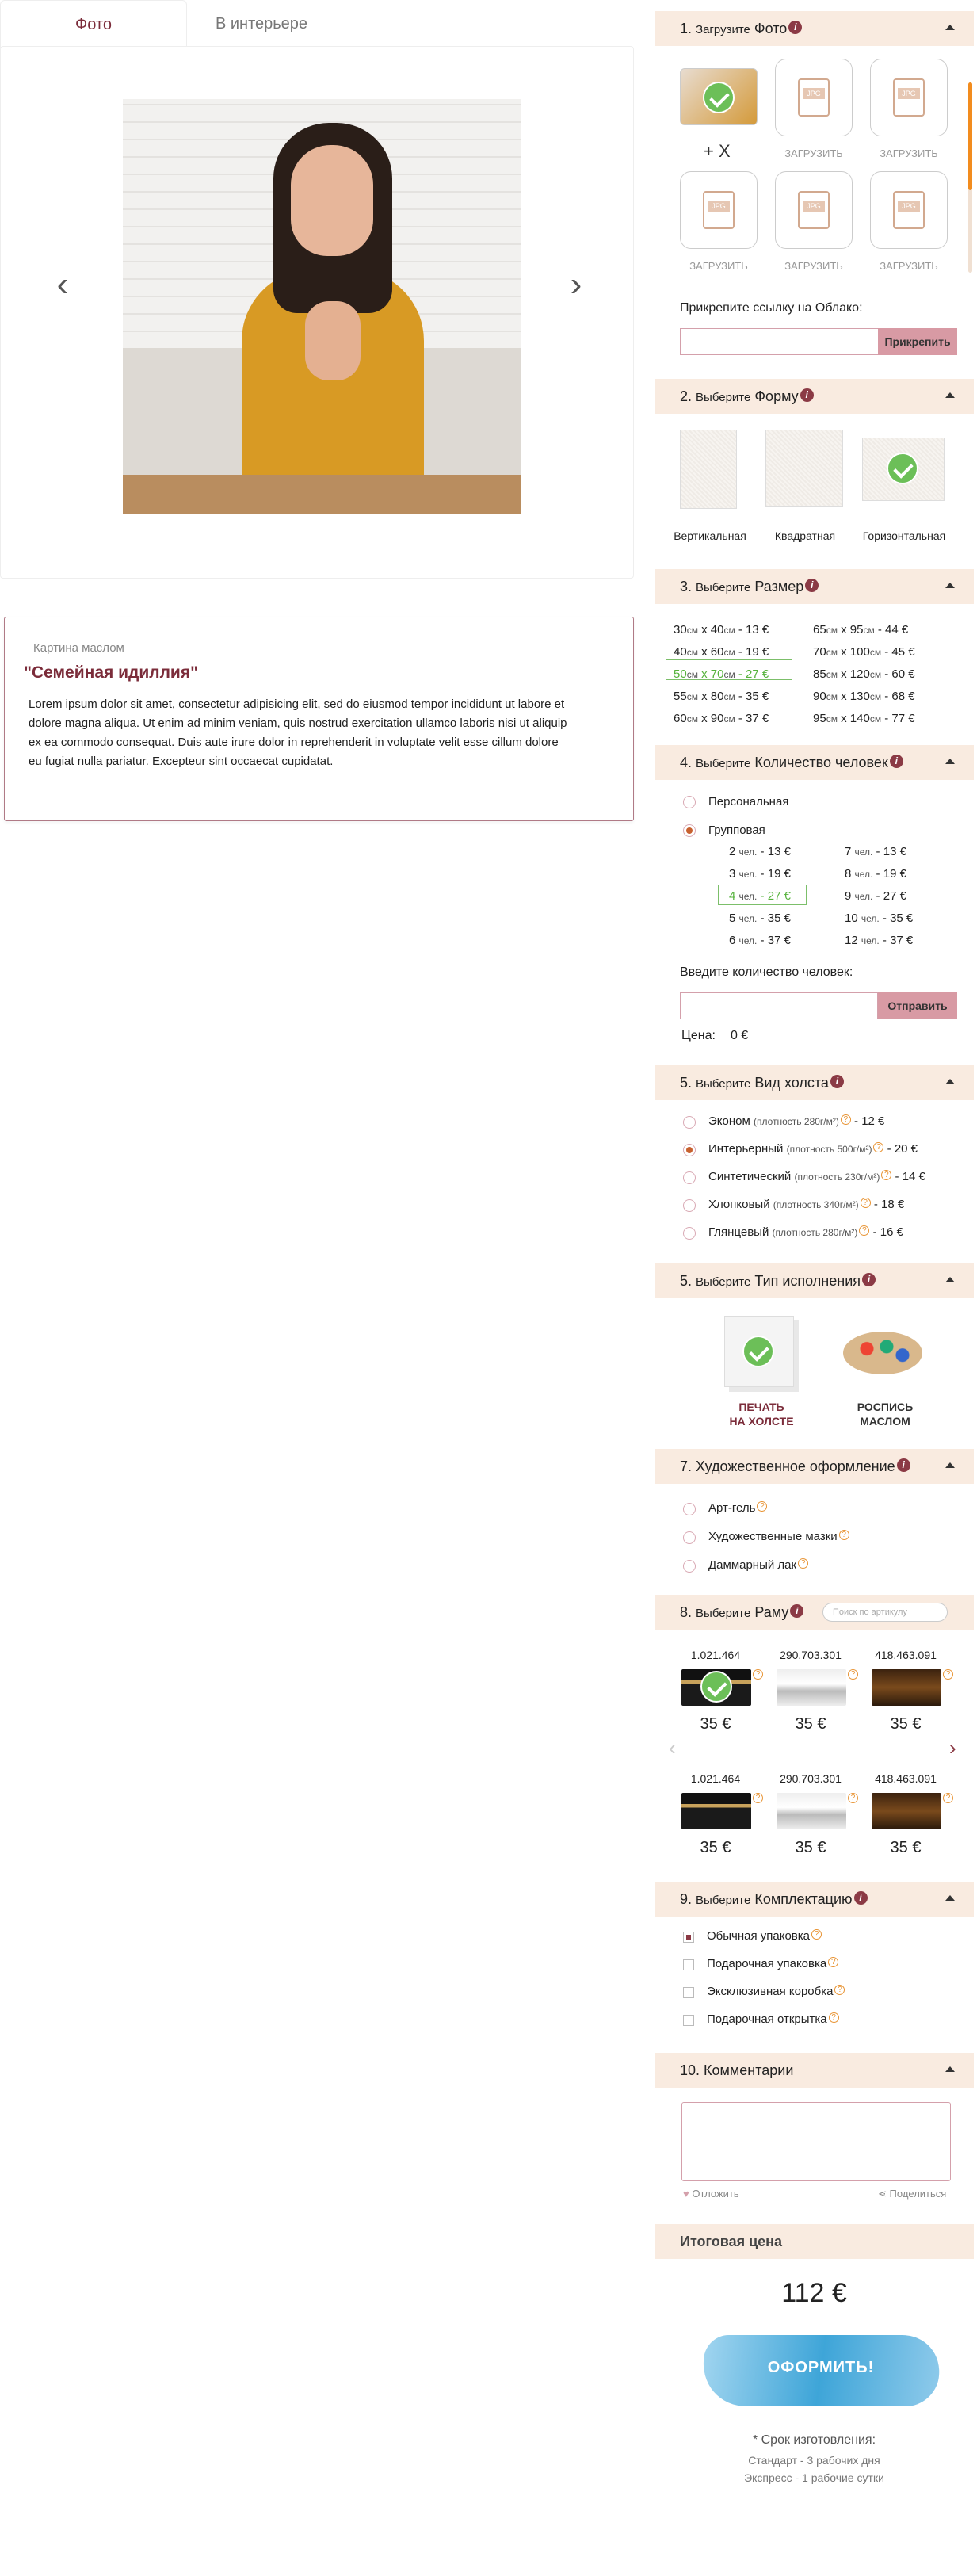  I want to click on shape-vertical, so click(708, 469).